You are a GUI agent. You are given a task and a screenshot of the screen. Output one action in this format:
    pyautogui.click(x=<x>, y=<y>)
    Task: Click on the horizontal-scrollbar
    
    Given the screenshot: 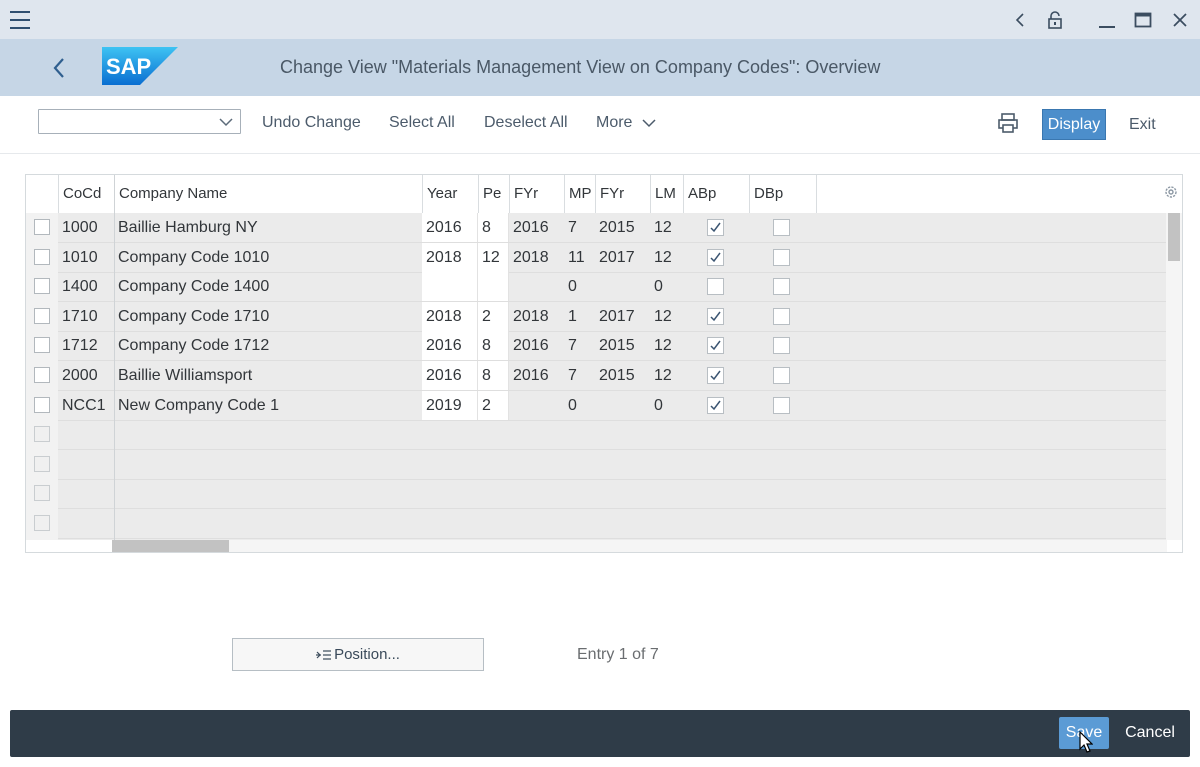 What is the action you would take?
    pyautogui.click(x=639, y=546)
    